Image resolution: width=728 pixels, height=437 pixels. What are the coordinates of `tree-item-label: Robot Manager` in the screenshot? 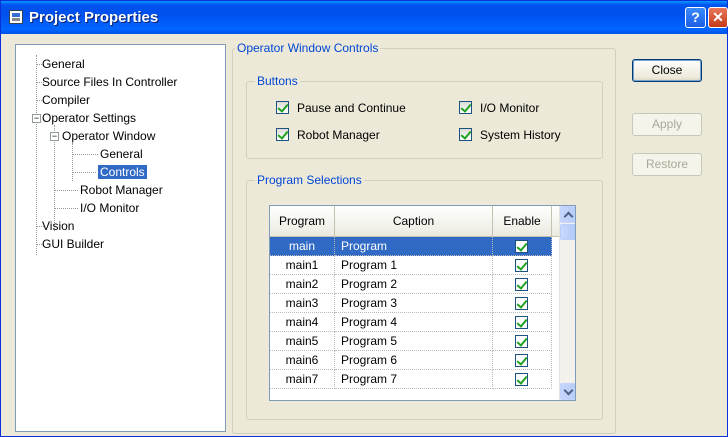 It's located at (121, 190).